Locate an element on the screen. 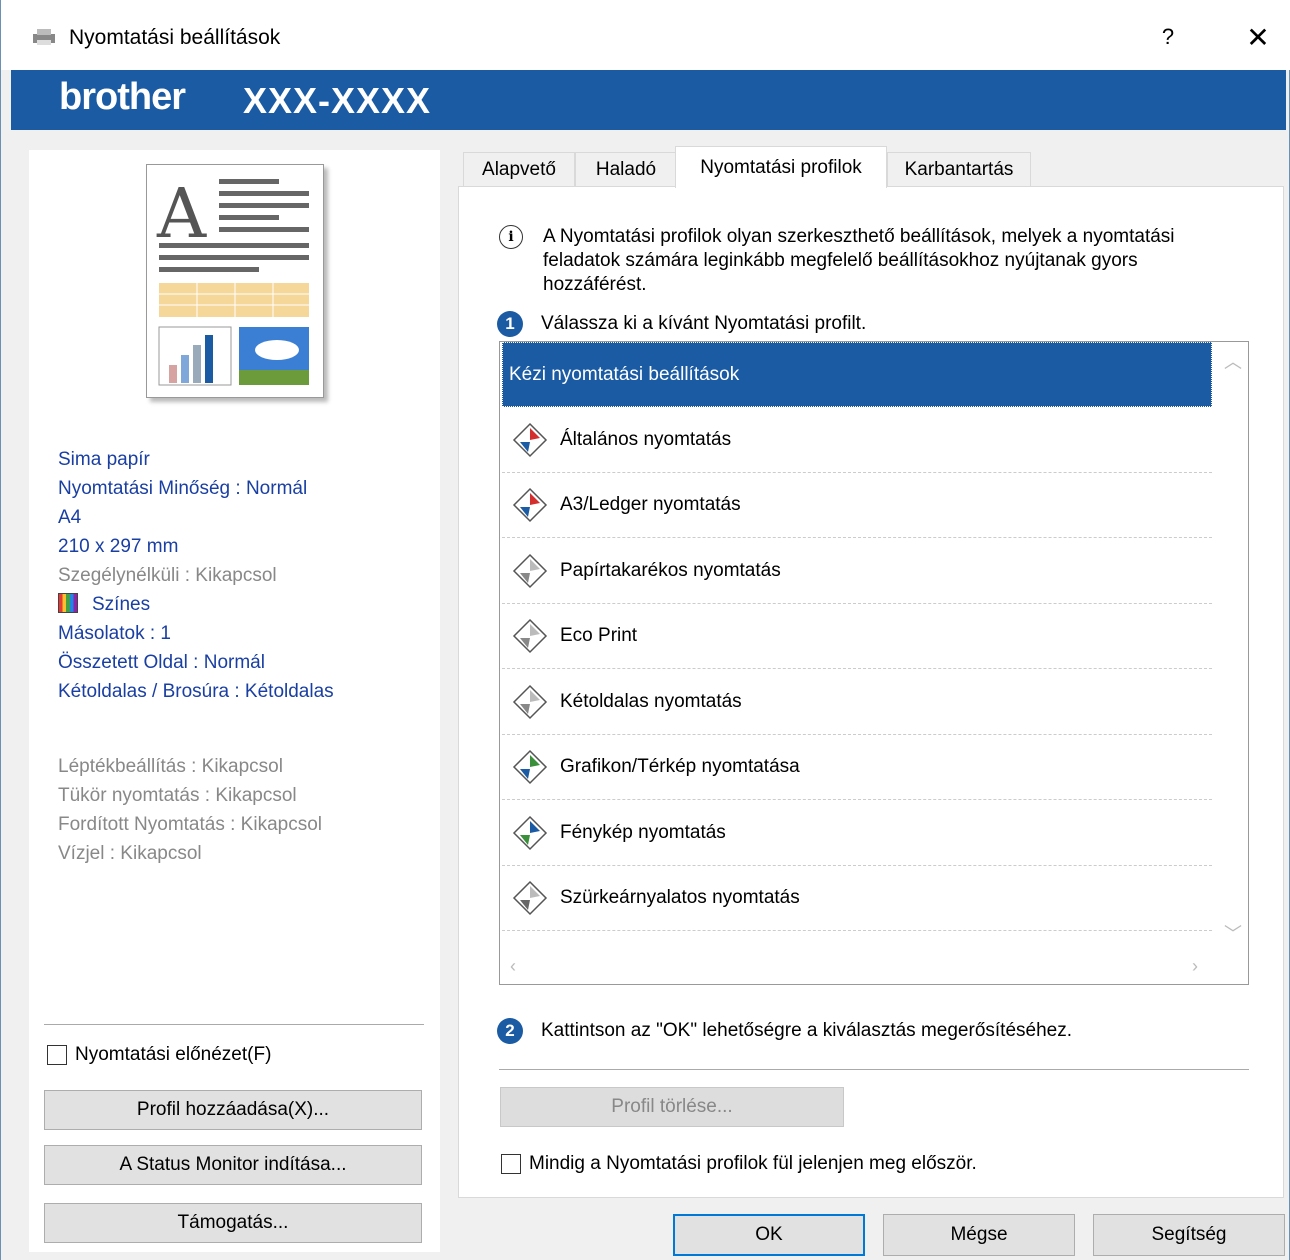 The image size is (1290, 1260). profile-list-item: Kézi nyomtatási beállítások is located at coordinates (857, 374).